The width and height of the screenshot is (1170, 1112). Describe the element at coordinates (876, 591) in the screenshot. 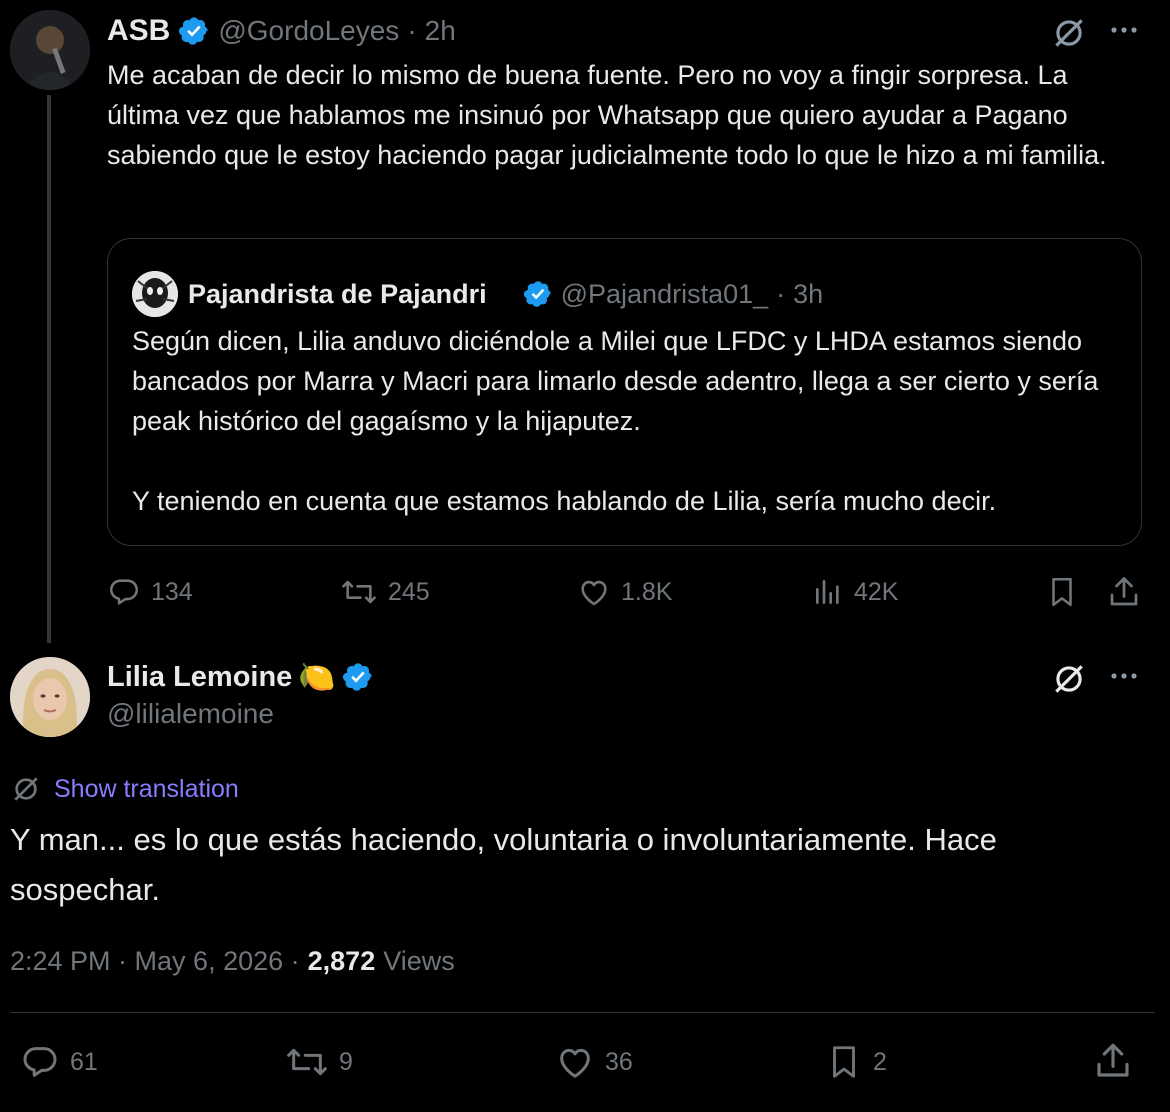

I see `views-count: 42K` at that location.